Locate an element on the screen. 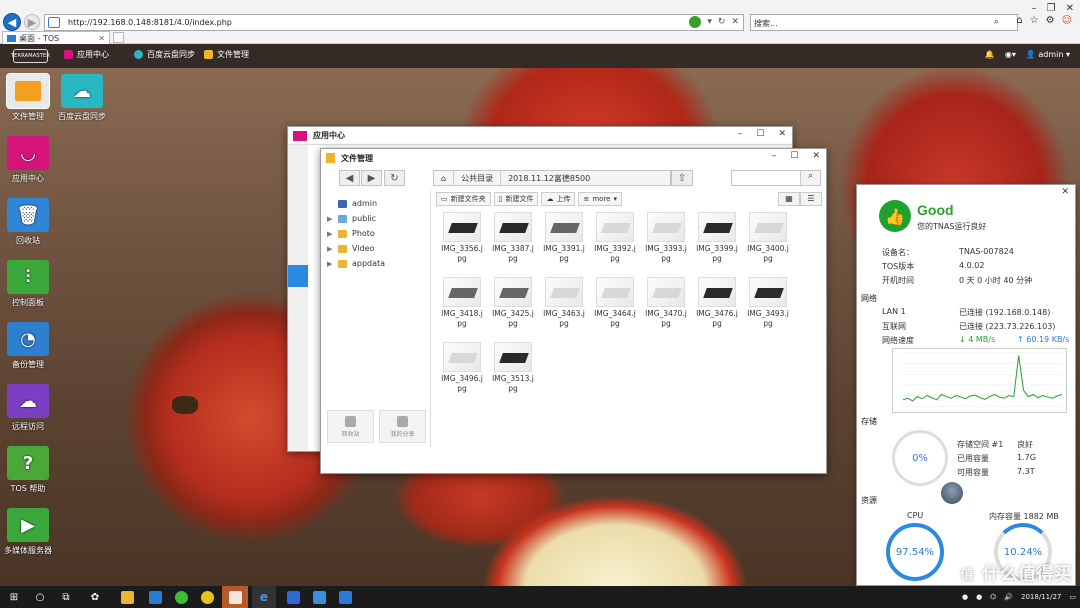 Image resolution: width=1080 pixels, height=608 pixels. file-item: IMG_3387.j pg is located at coordinates (513, 238).